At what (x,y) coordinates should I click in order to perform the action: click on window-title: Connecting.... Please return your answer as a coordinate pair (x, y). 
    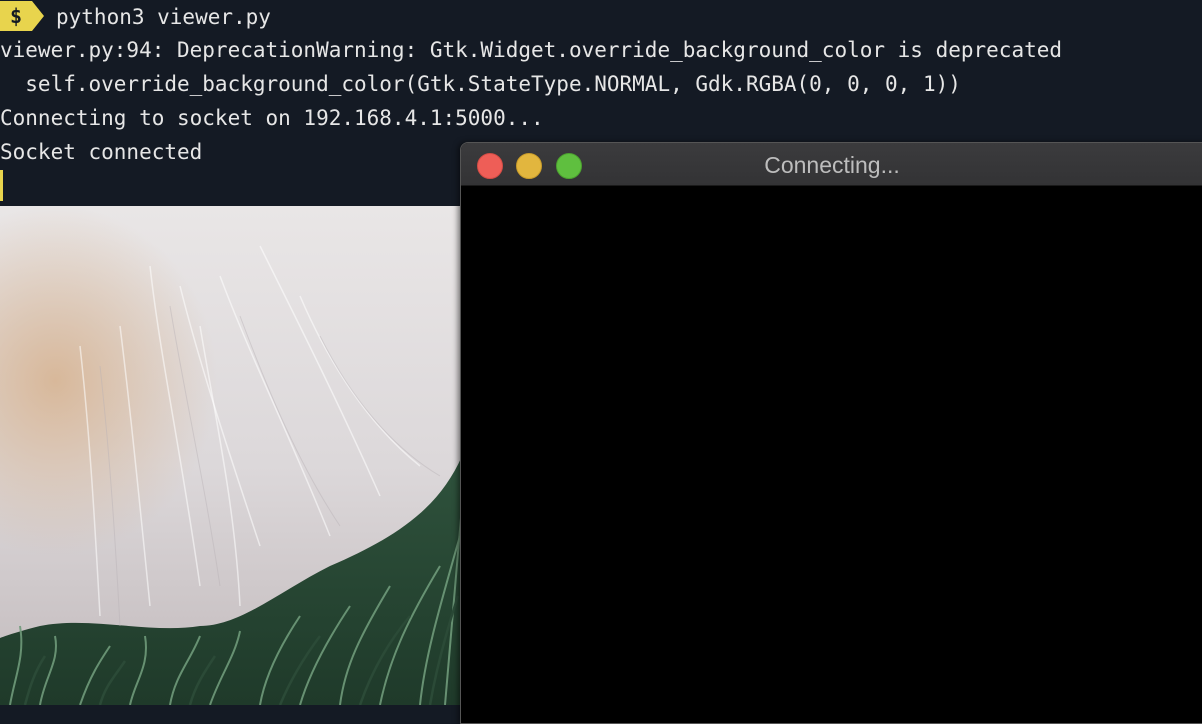
    Looking at the image, I should click on (832, 165).